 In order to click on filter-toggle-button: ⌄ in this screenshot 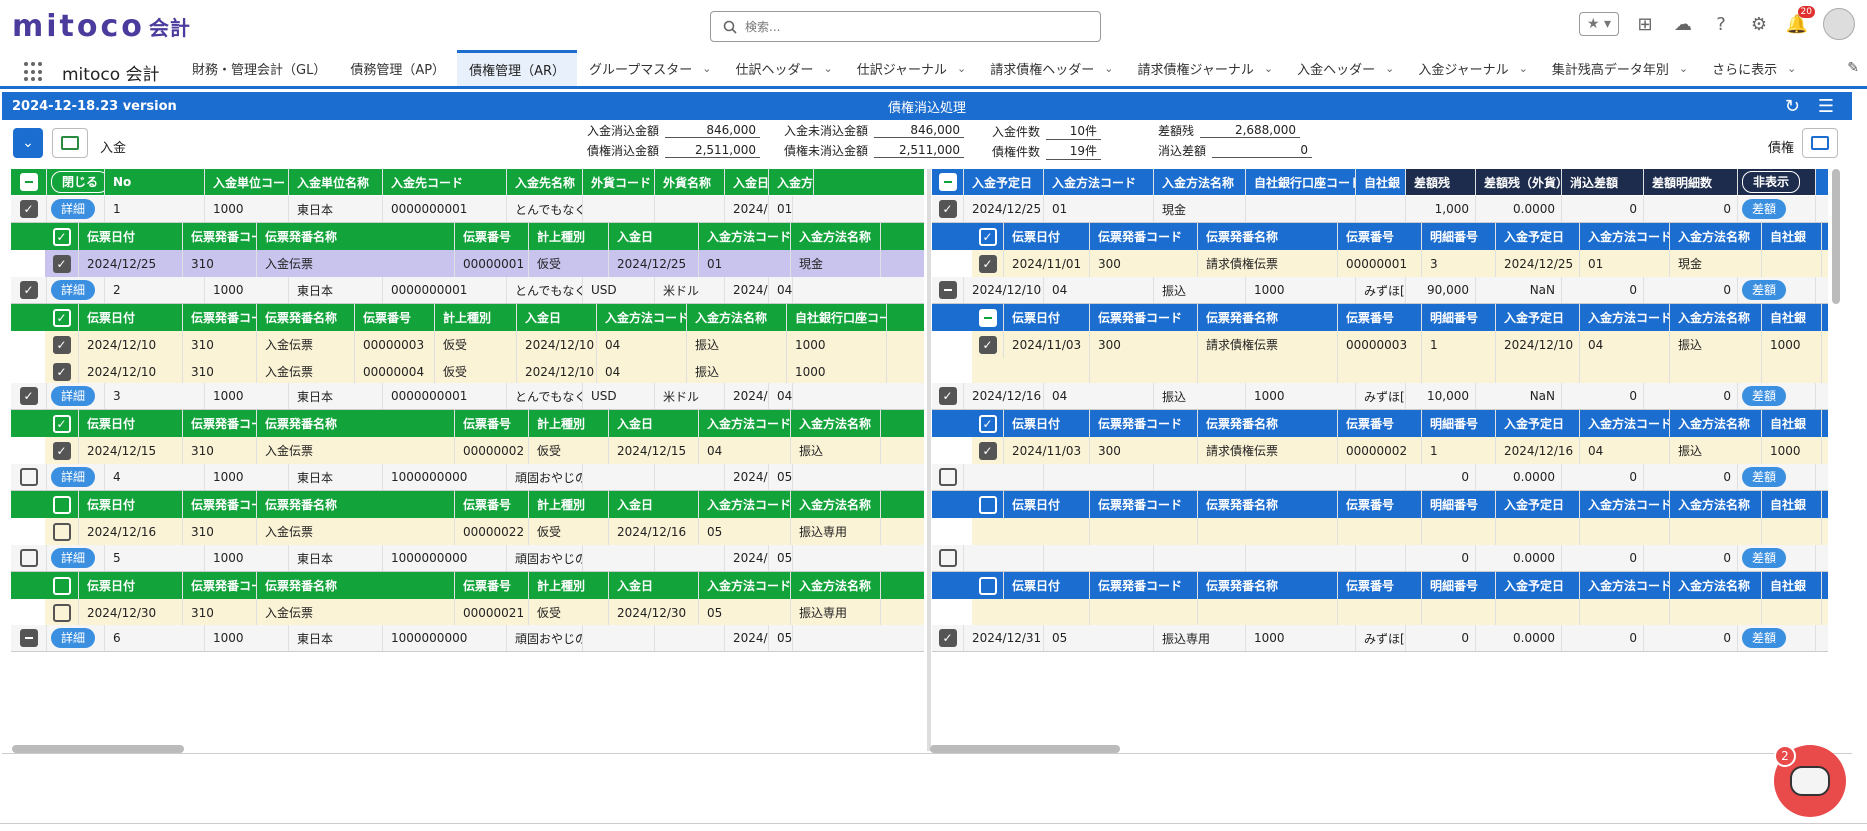, I will do `click(28, 143)`.